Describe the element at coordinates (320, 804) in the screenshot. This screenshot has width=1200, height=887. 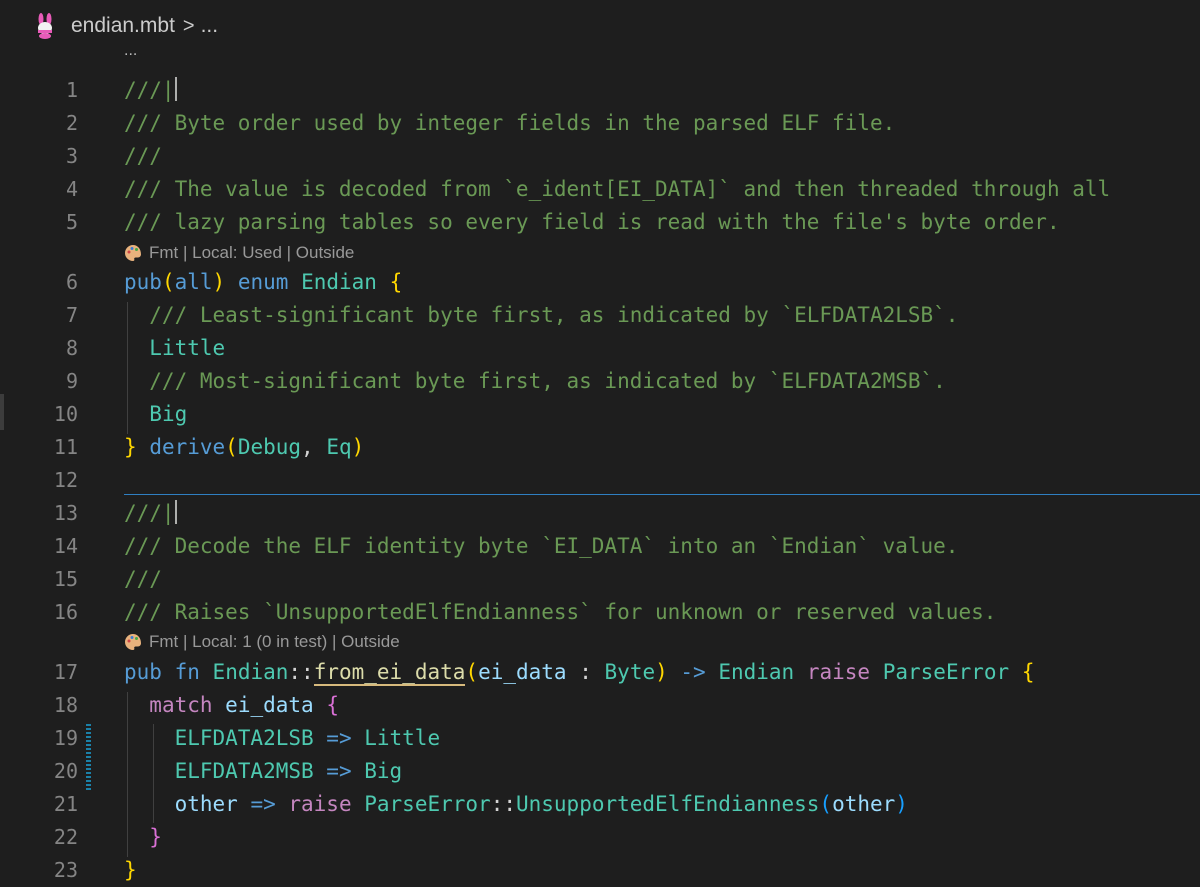
I see `code-token: raise` at that location.